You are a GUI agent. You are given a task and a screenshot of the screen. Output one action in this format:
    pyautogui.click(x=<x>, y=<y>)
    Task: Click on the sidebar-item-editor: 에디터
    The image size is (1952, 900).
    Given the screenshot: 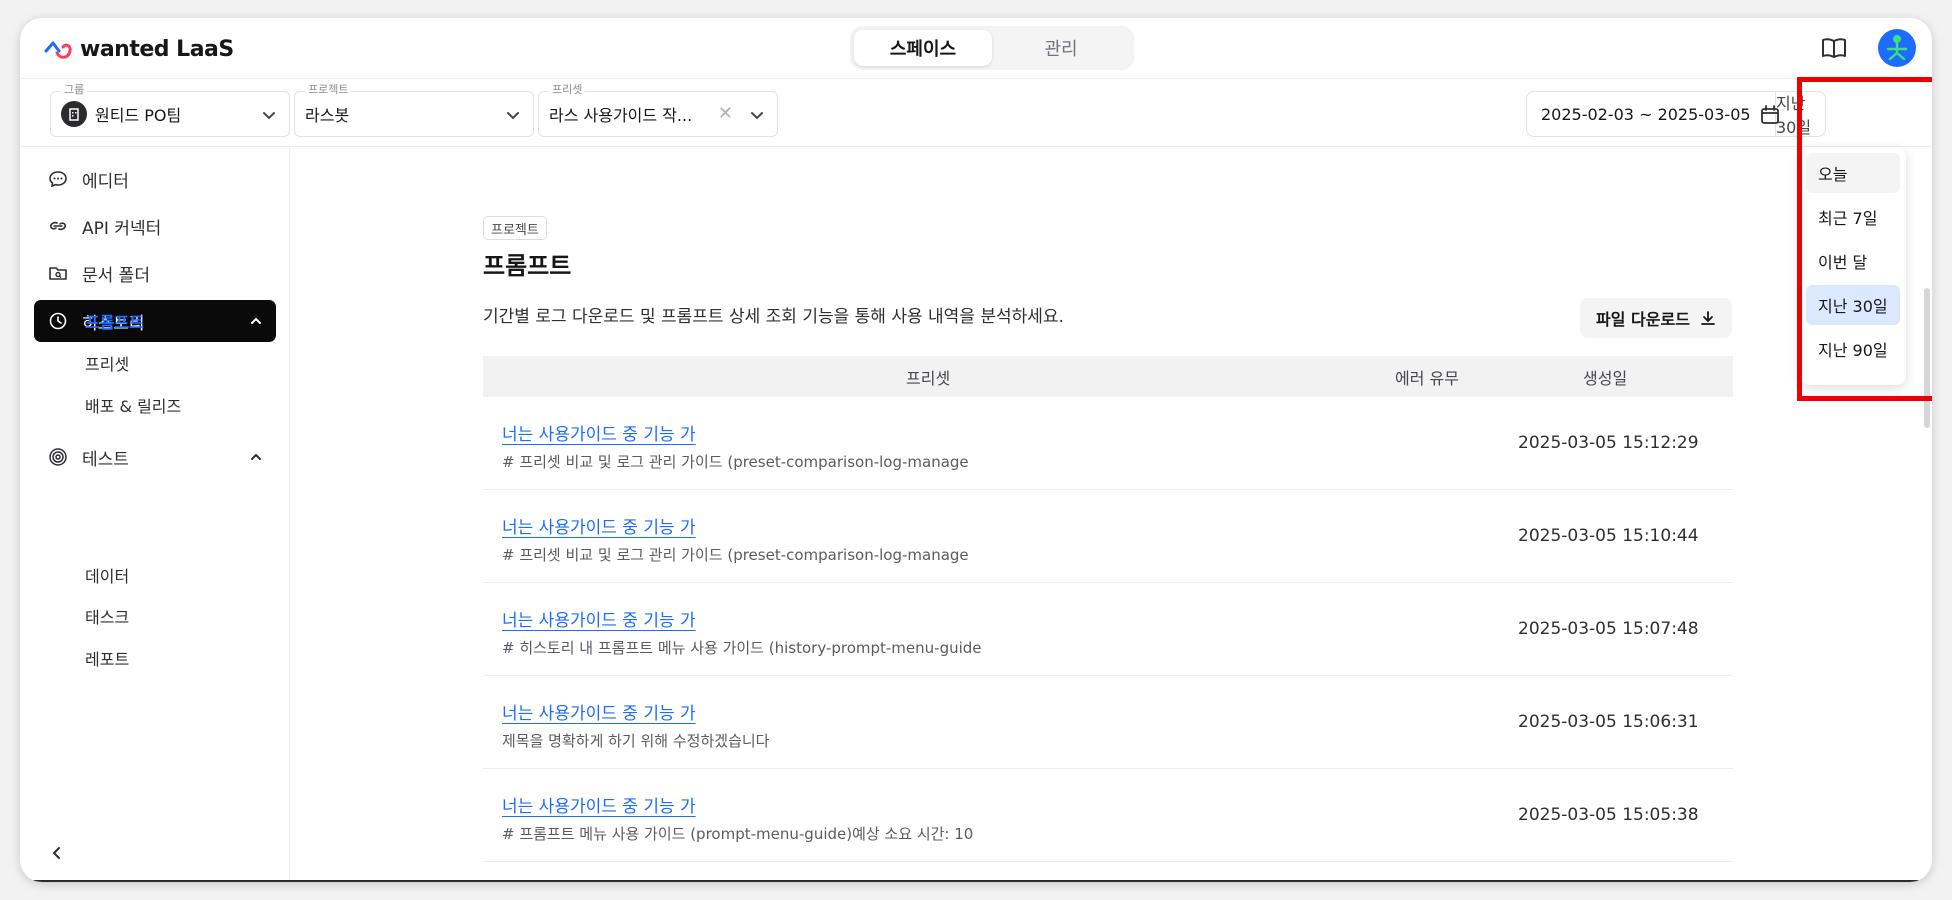 What is the action you would take?
    pyautogui.click(x=155, y=179)
    